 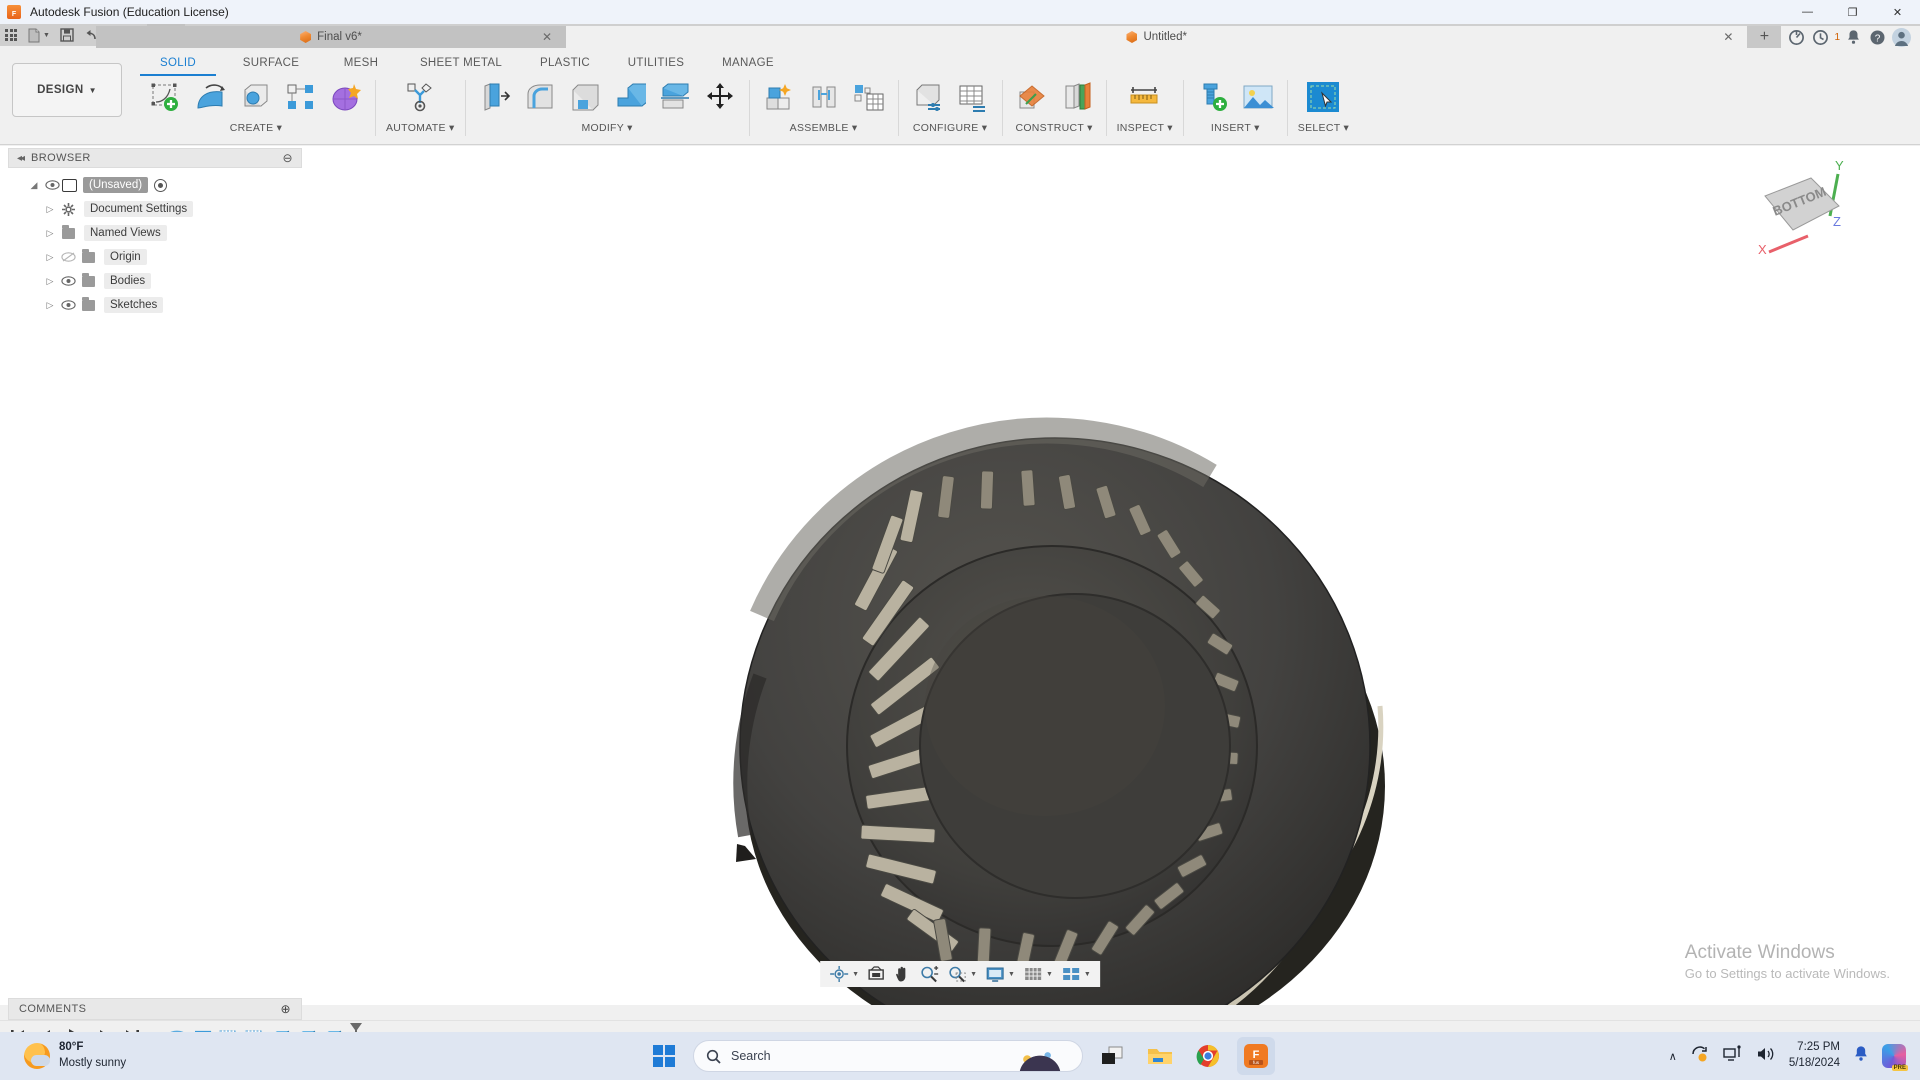 I want to click on browser-node-label: Sketches, so click(x=134, y=305).